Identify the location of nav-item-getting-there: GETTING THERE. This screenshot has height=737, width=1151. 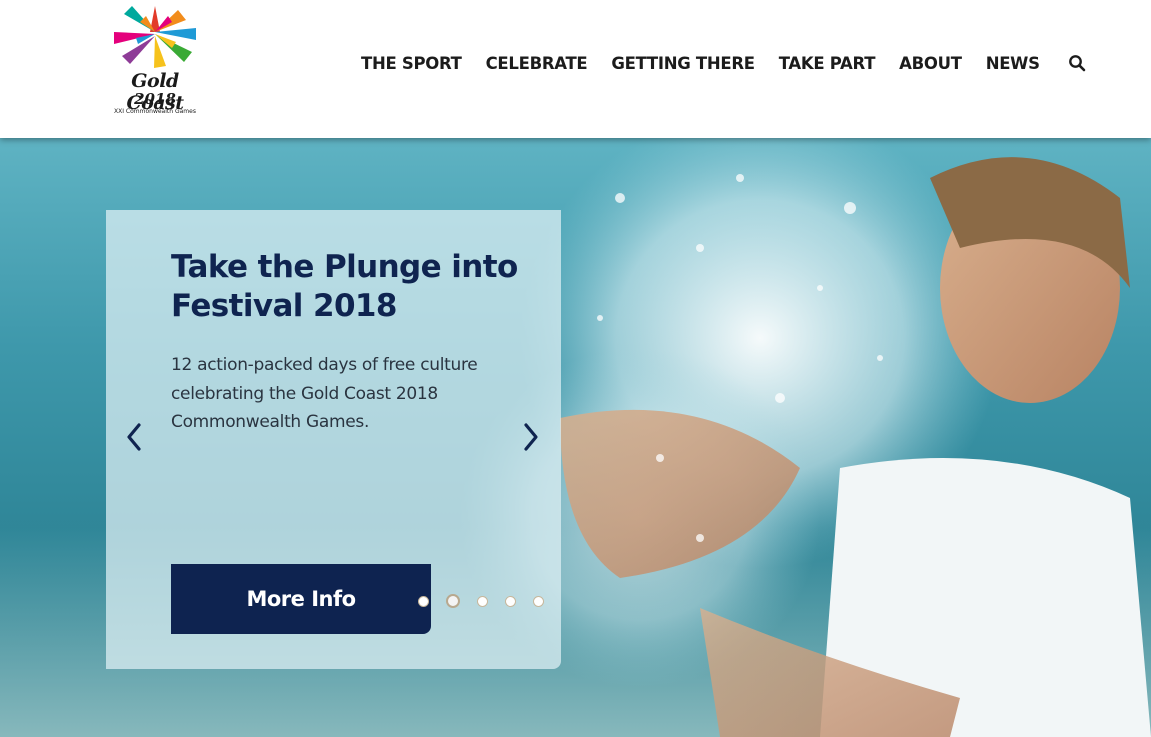
(683, 63).